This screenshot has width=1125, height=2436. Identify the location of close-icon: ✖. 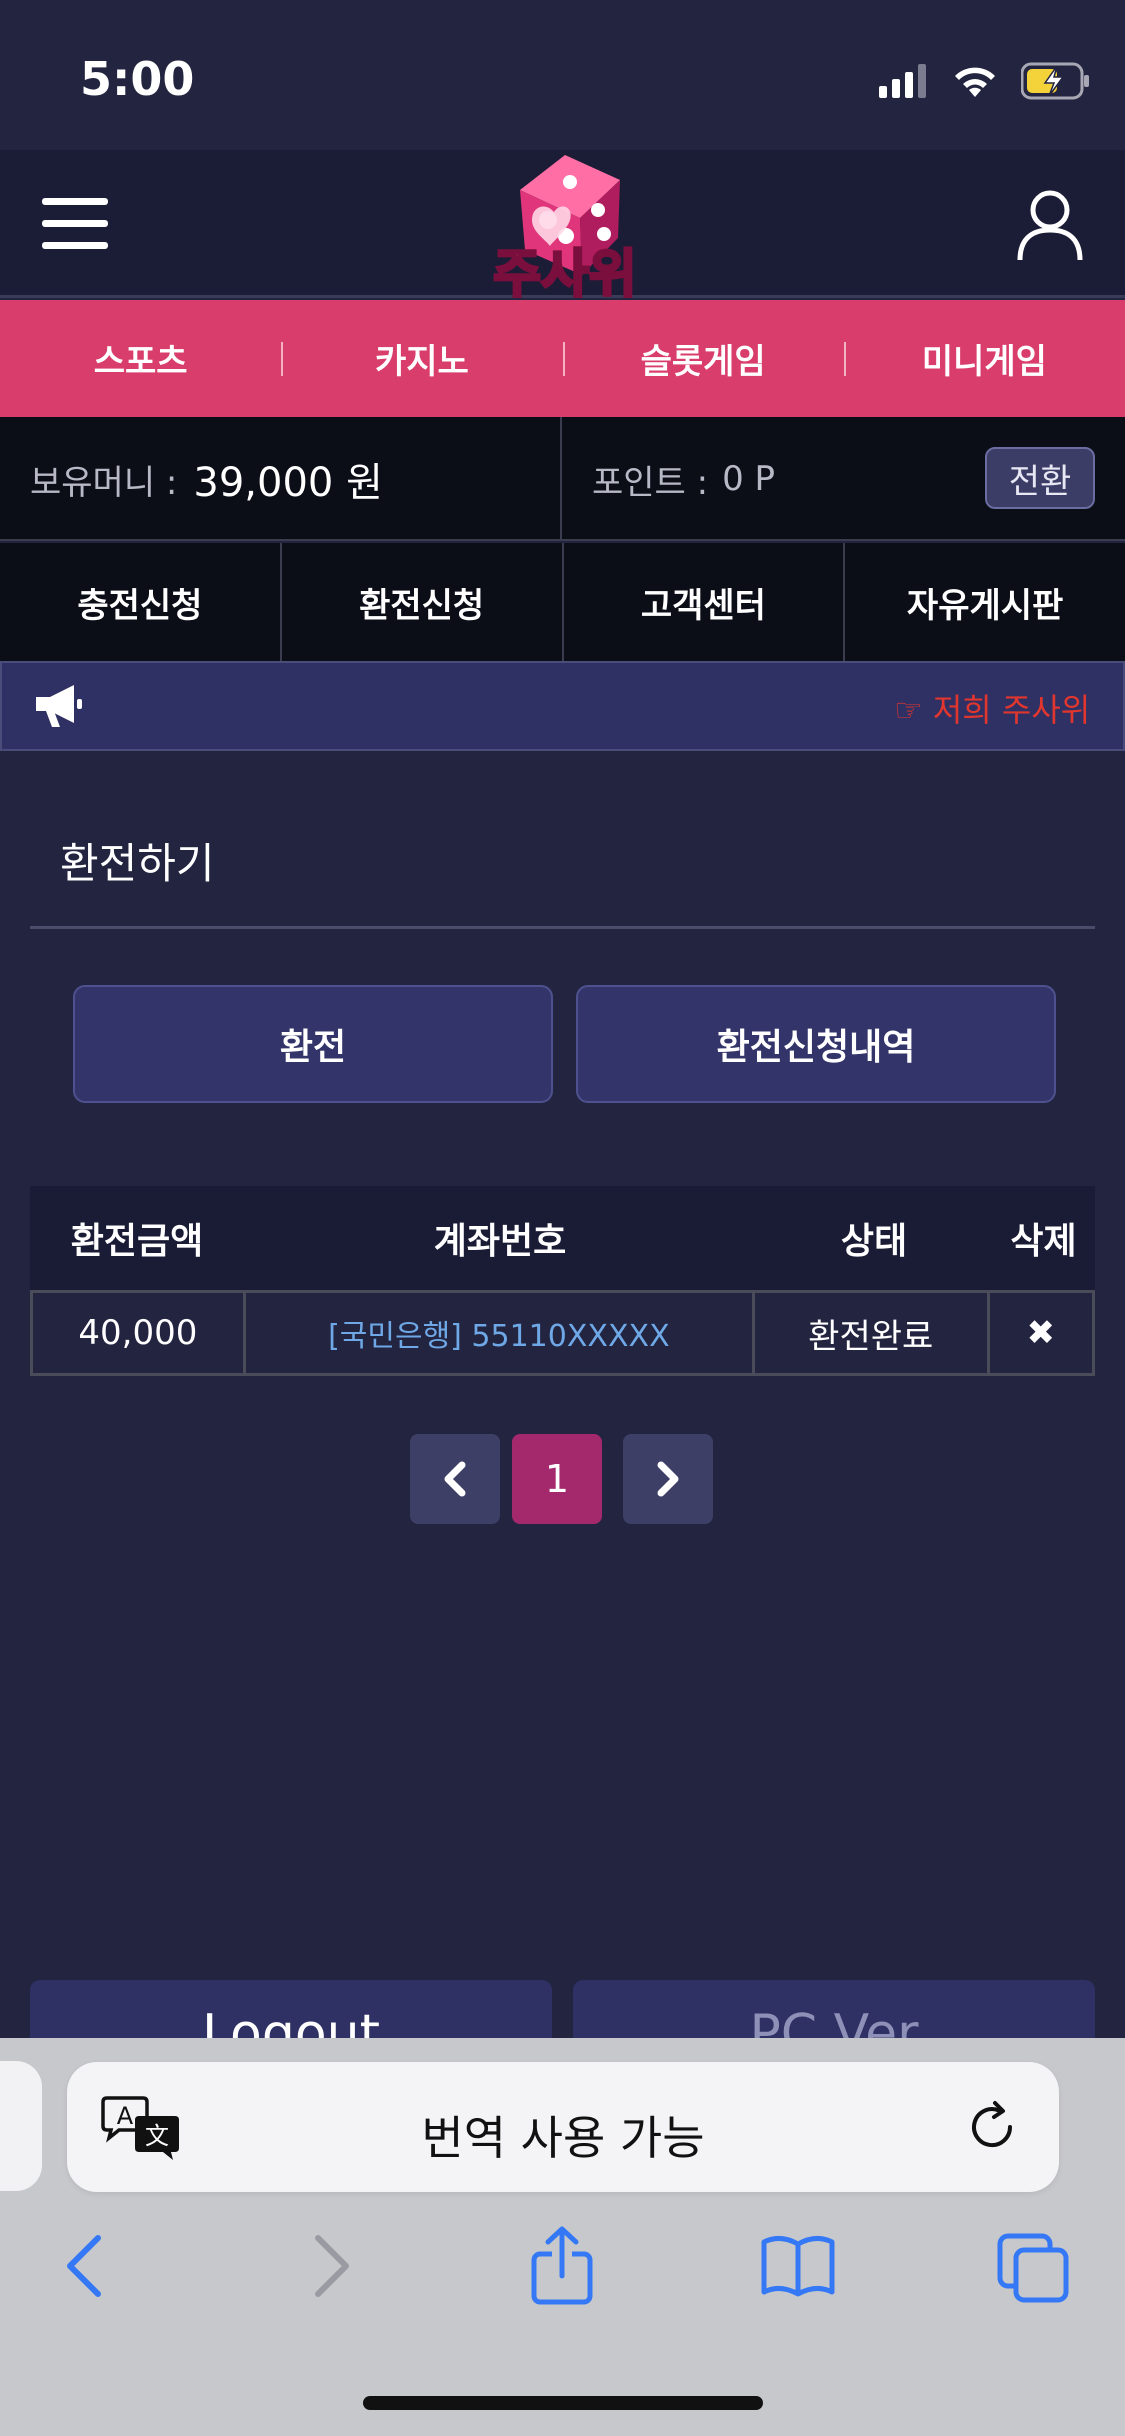
(1041, 1333).